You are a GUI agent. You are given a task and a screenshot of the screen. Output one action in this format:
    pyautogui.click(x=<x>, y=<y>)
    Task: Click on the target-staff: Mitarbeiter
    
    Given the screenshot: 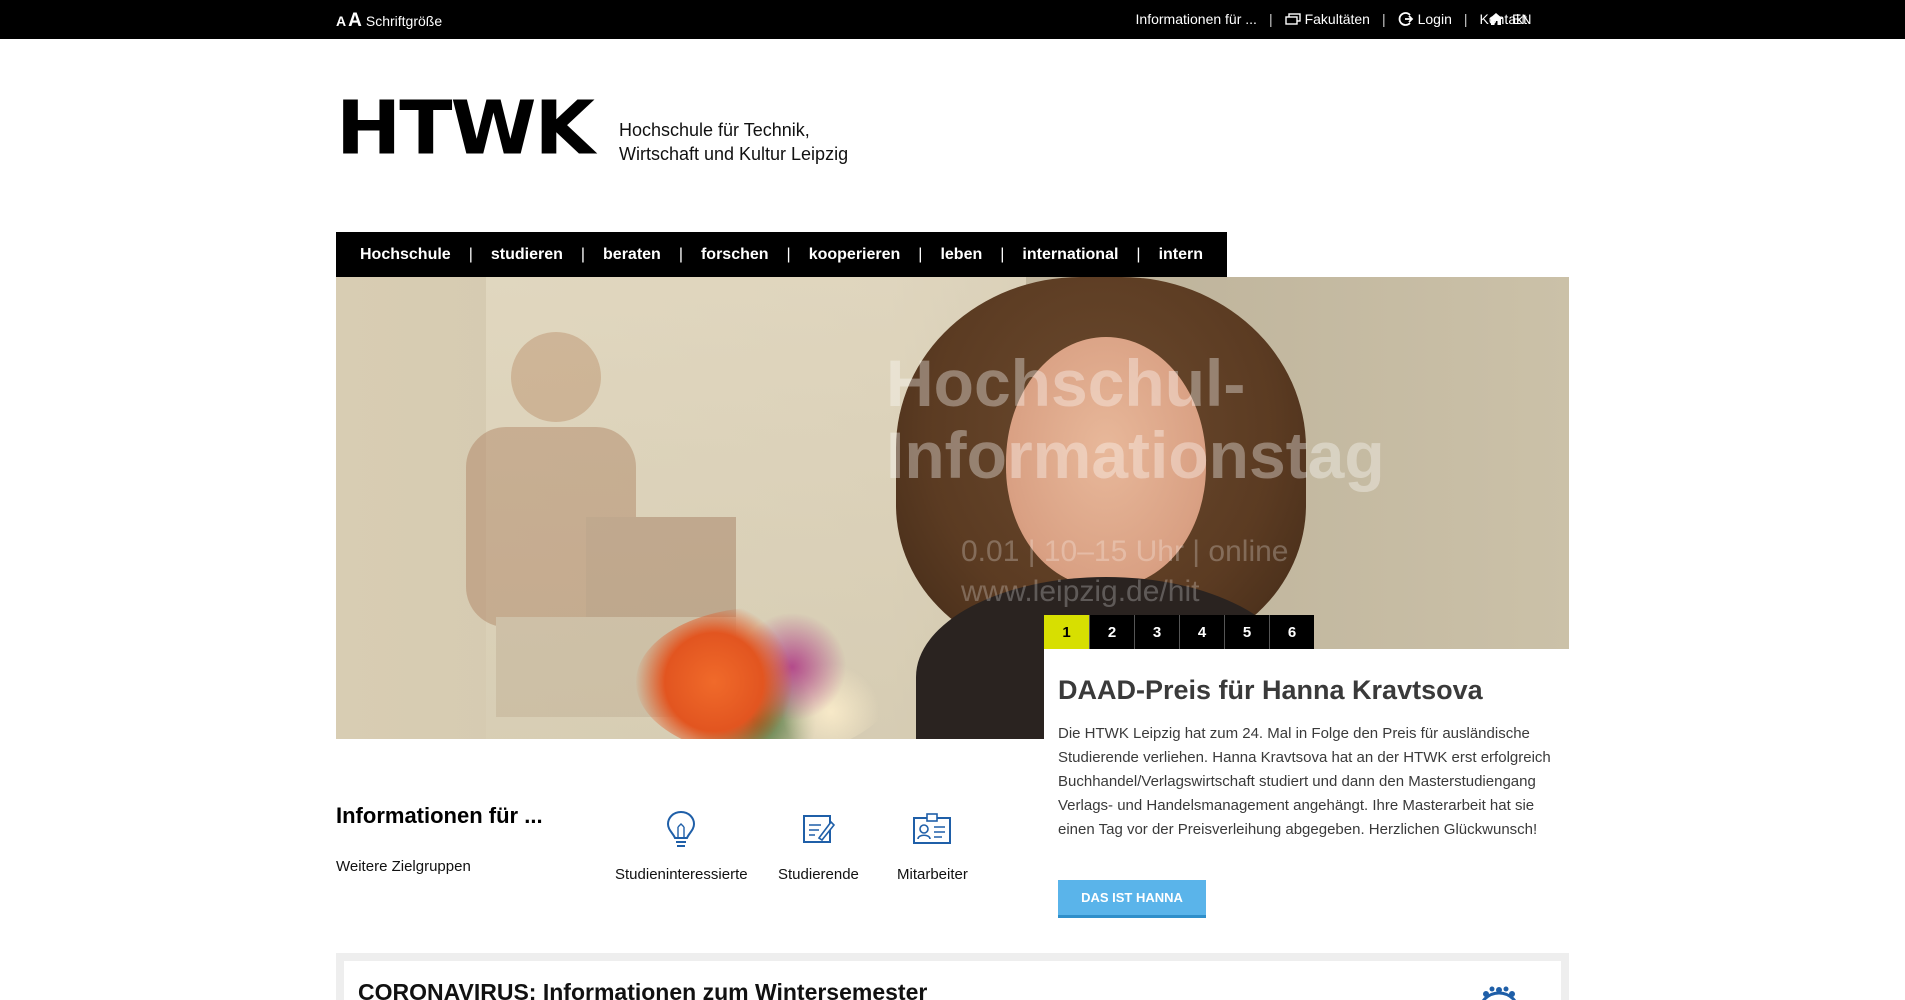 What is the action you would take?
    pyautogui.click(x=932, y=845)
    